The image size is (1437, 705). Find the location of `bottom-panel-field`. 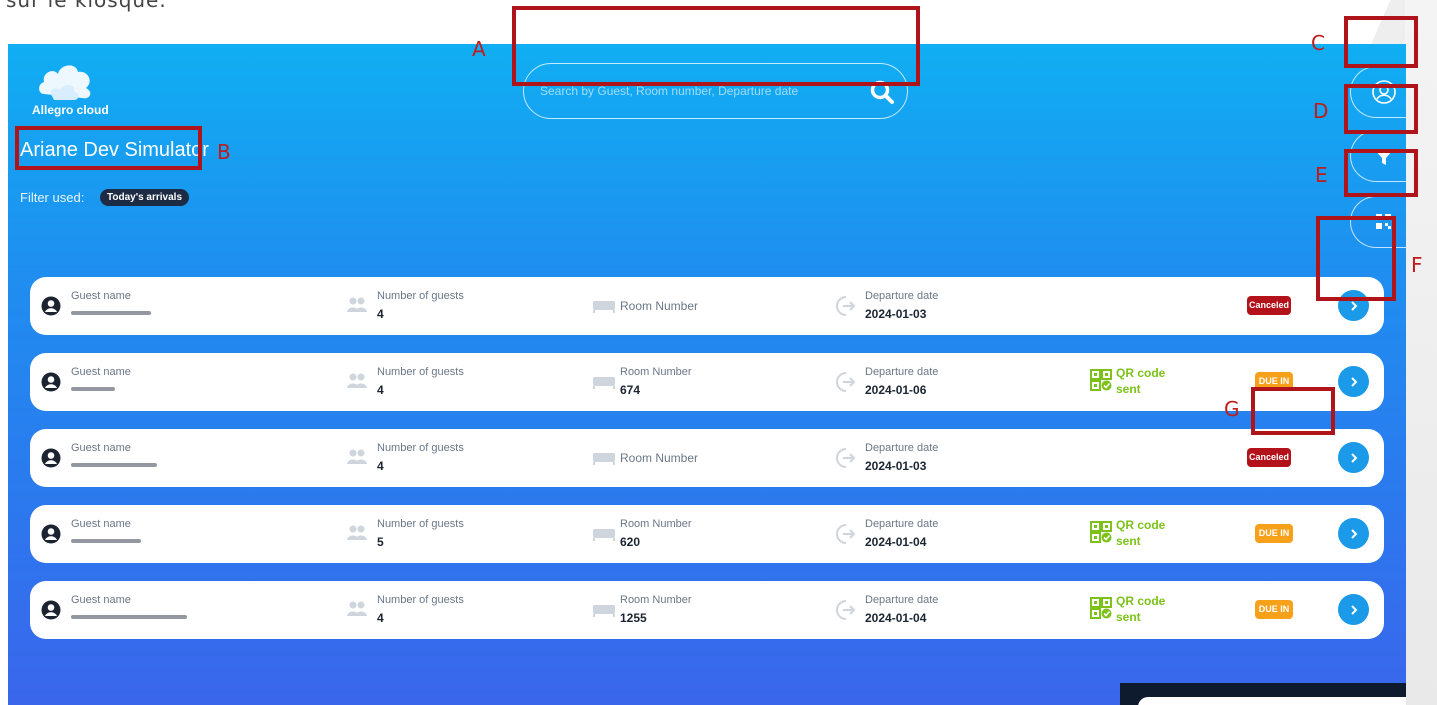

bottom-panel-field is located at coordinates (1272, 701).